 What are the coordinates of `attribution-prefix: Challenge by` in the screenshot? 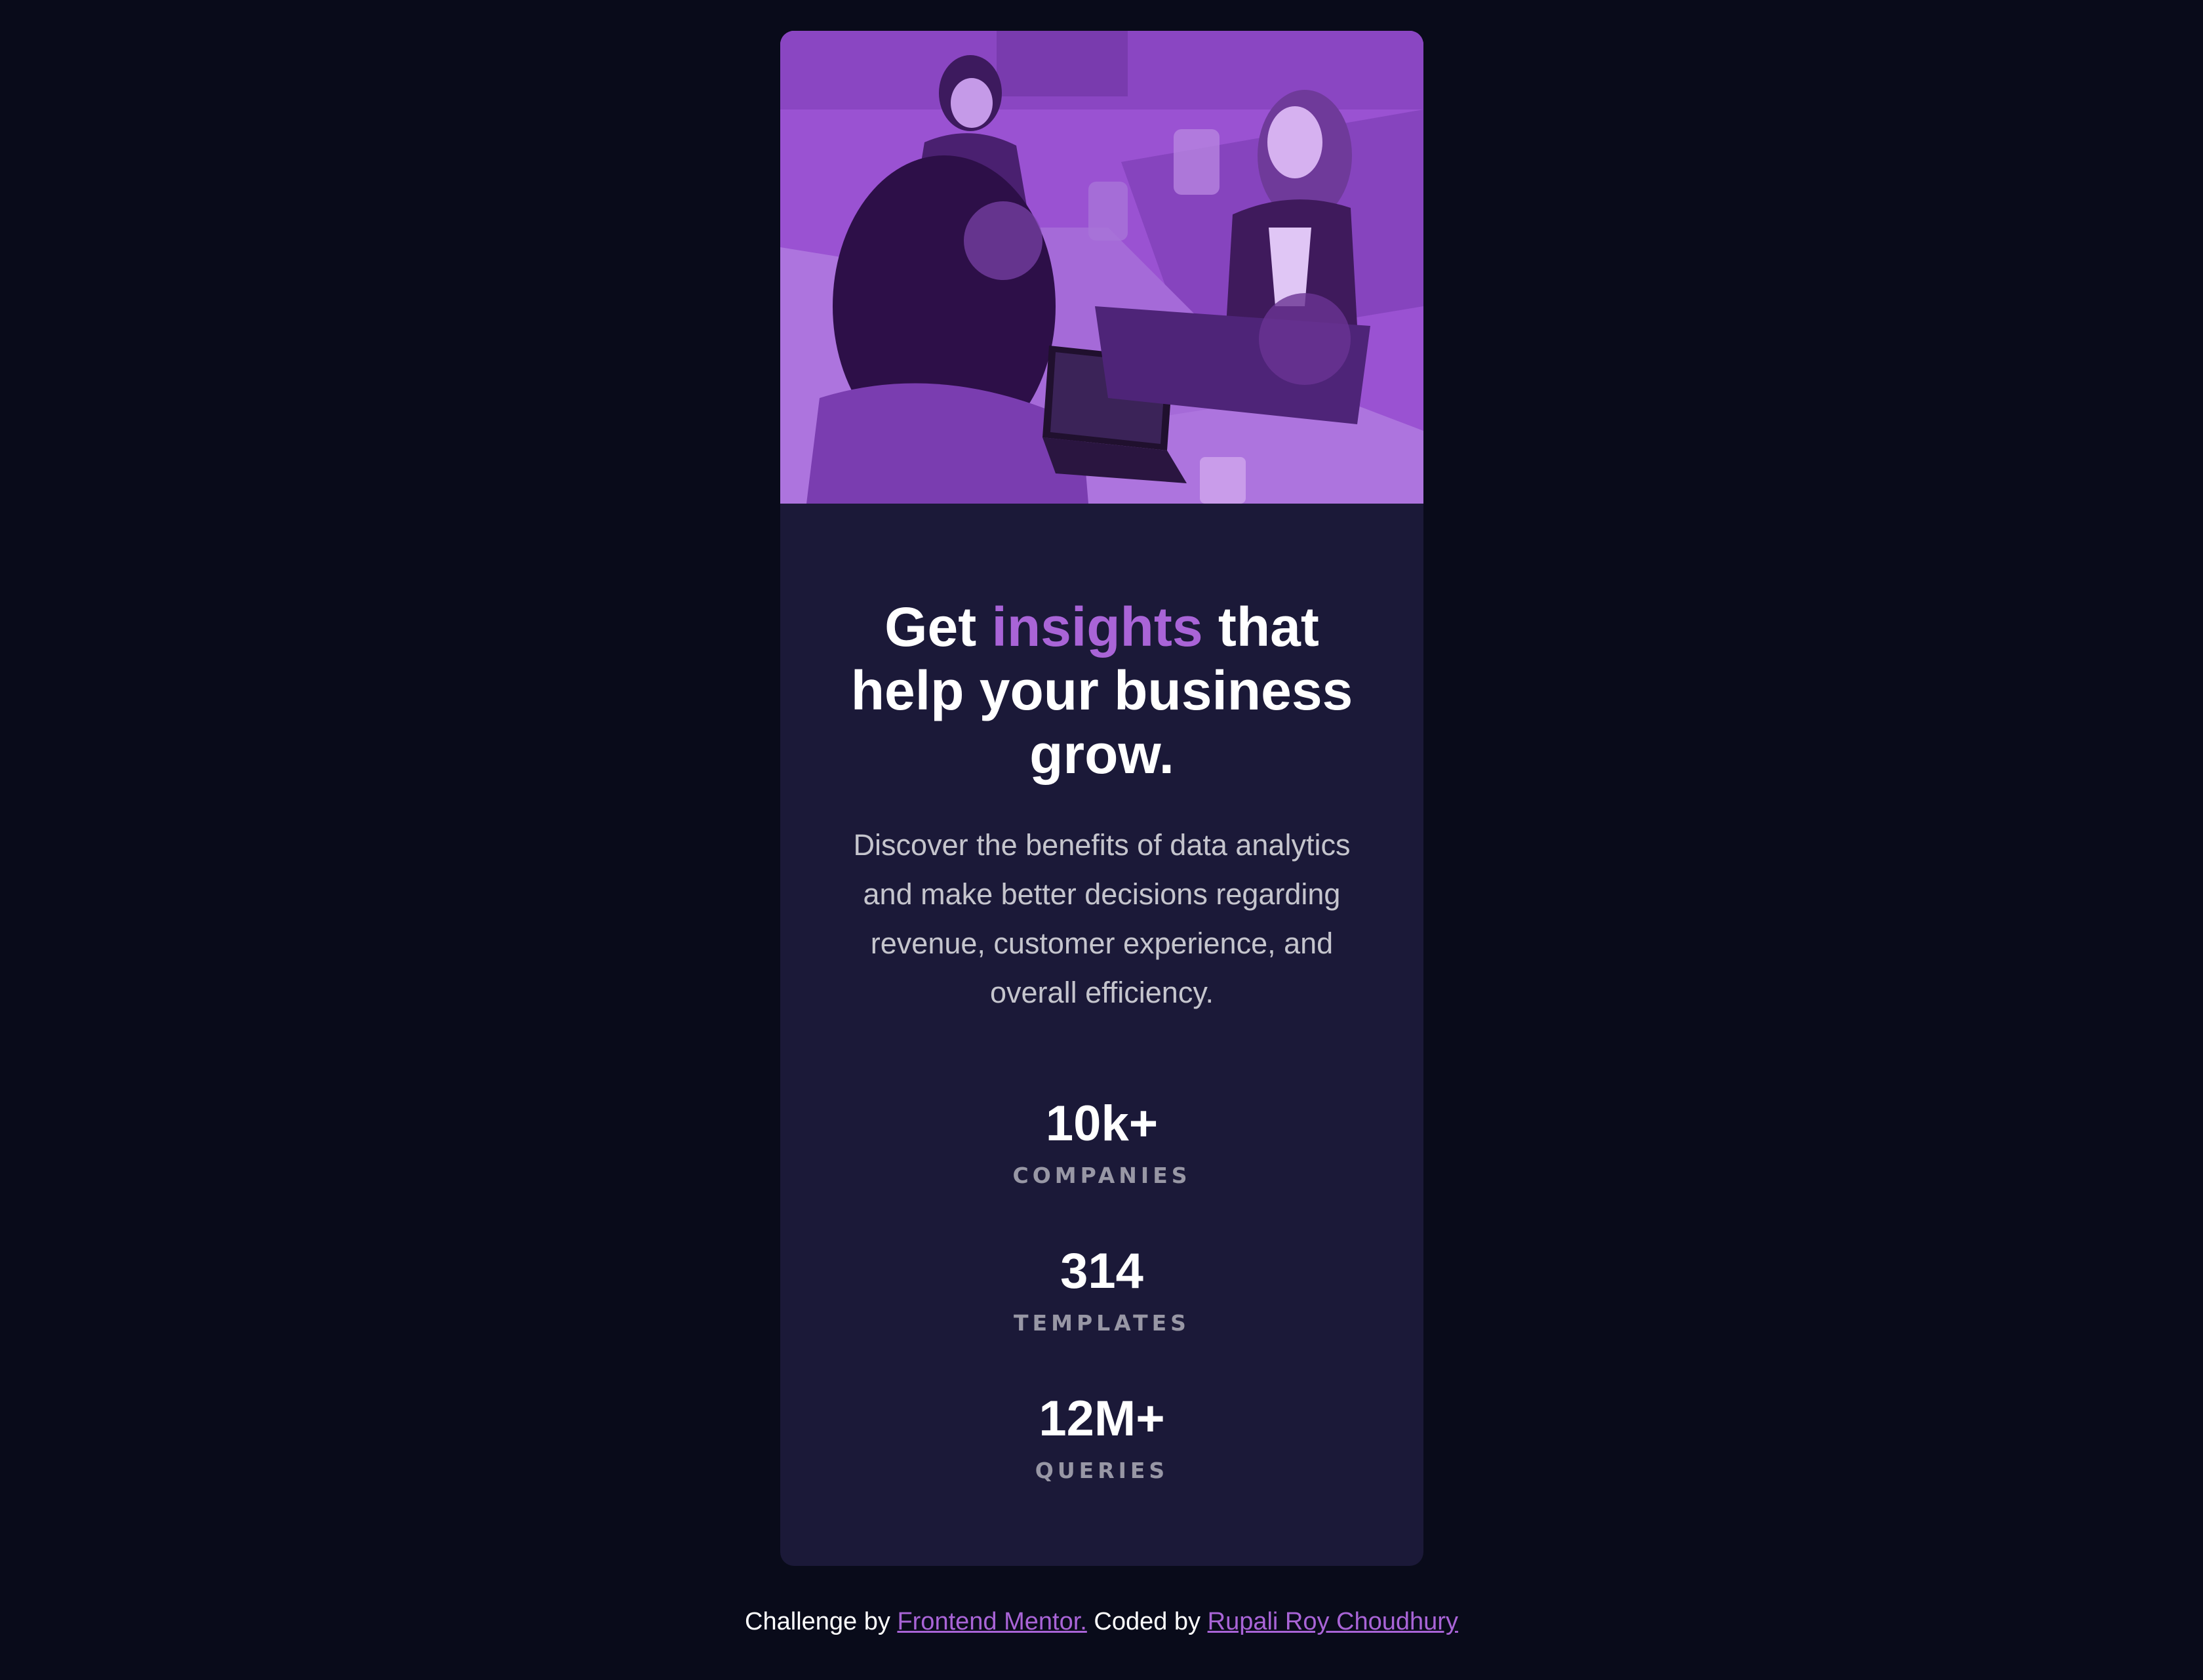 It's located at (821, 1621).